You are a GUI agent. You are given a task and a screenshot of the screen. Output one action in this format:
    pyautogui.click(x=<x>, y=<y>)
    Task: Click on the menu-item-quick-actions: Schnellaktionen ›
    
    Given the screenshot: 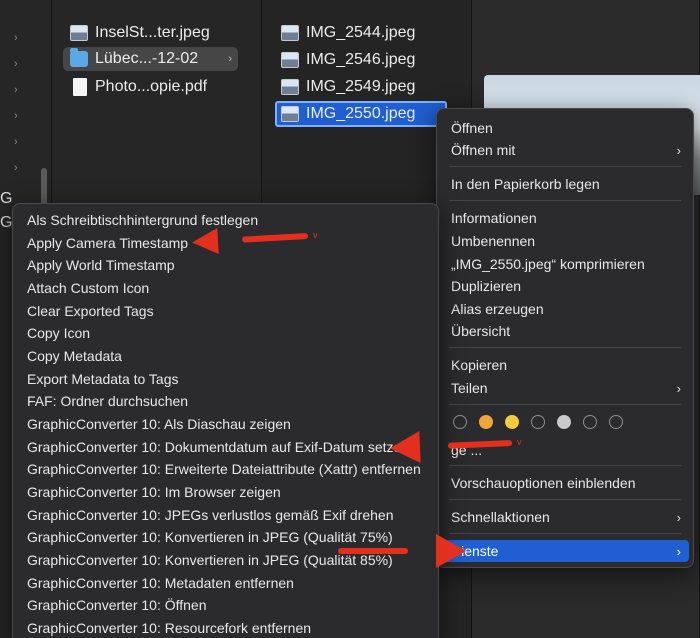 What is the action you would take?
    pyautogui.click(x=565, y=517)
    